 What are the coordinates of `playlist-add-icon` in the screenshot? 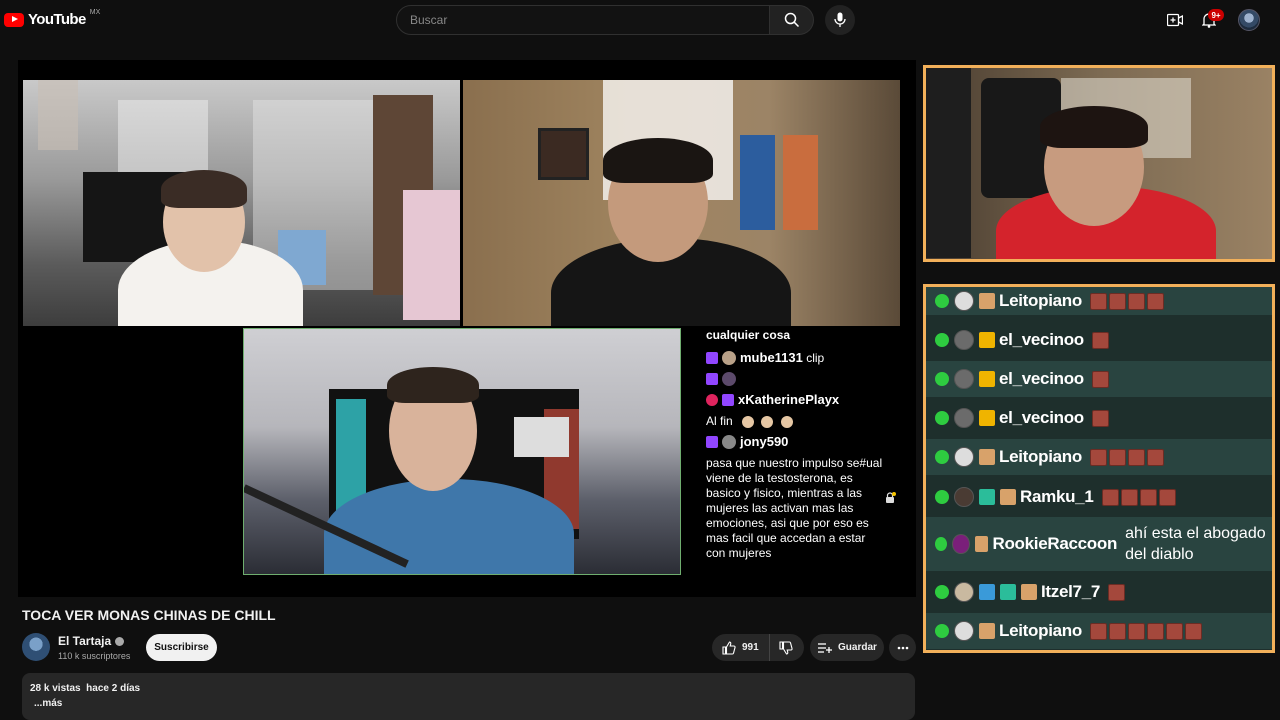 It's located at (825, 647).